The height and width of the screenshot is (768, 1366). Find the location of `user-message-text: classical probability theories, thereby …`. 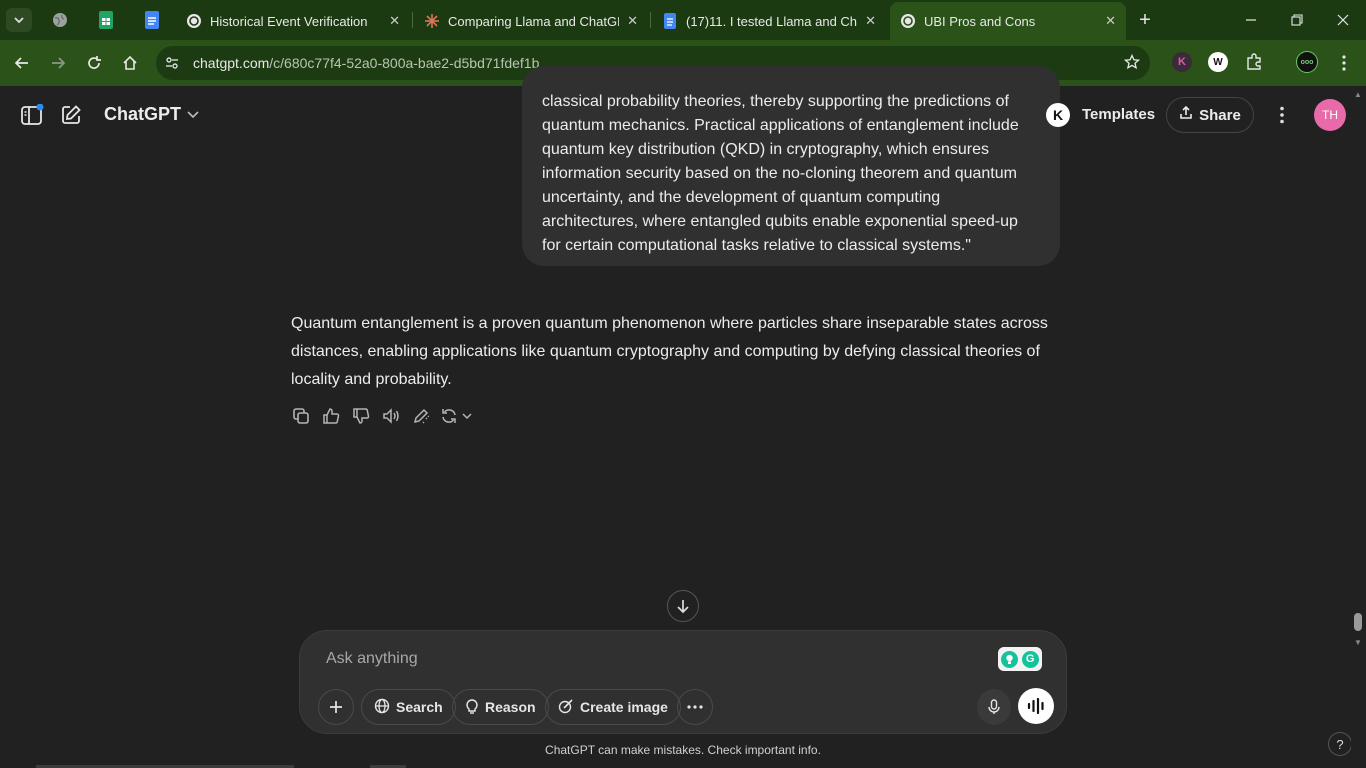

user-message-text: classical probability theories, thereby … is located at coordinates (780, 173).